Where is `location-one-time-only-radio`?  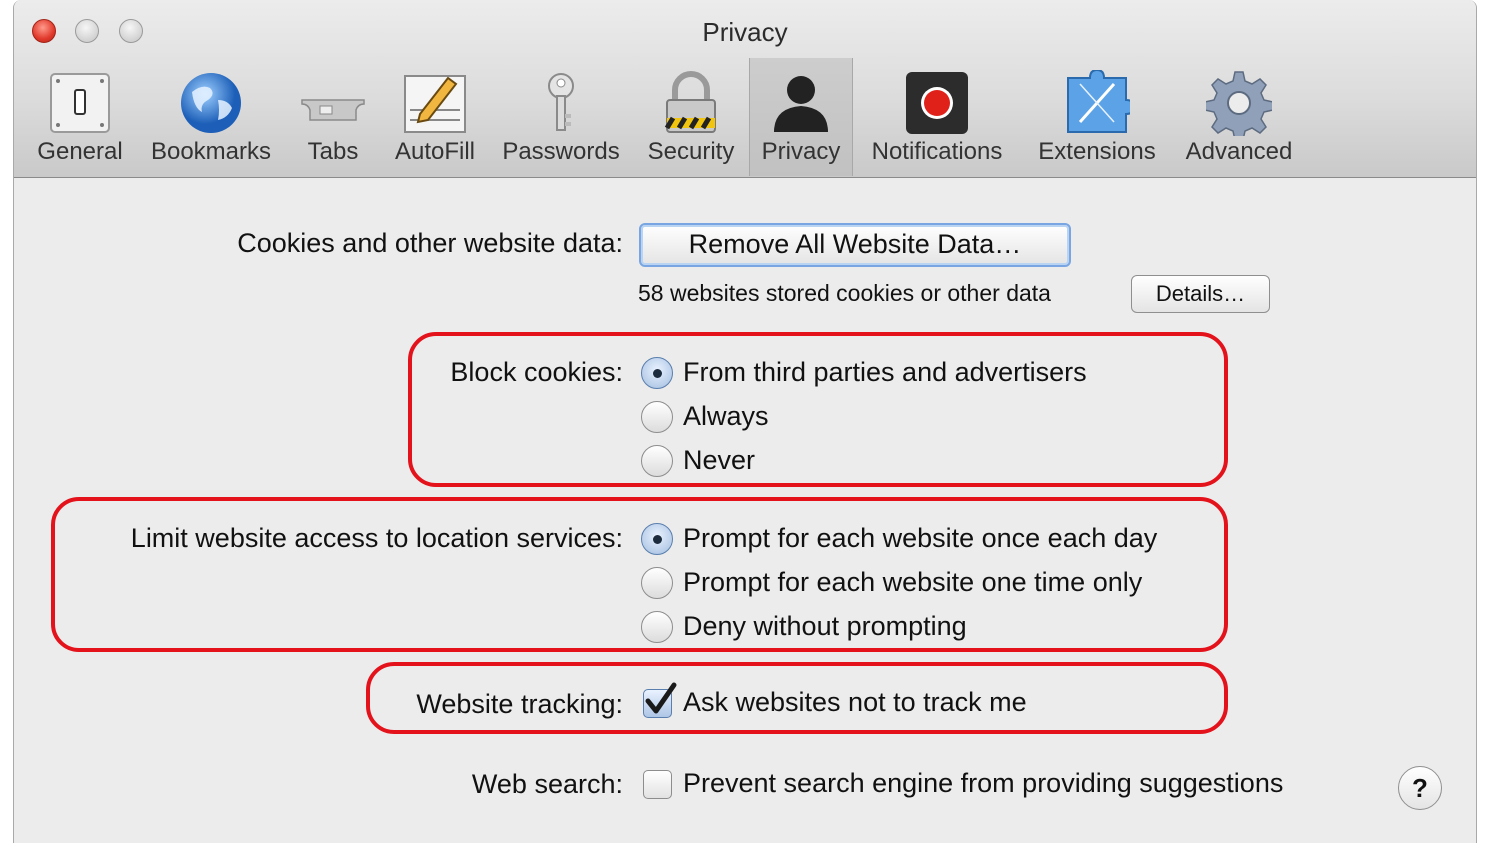 location-one-time-only-radio is located at coordinates (657, 583).